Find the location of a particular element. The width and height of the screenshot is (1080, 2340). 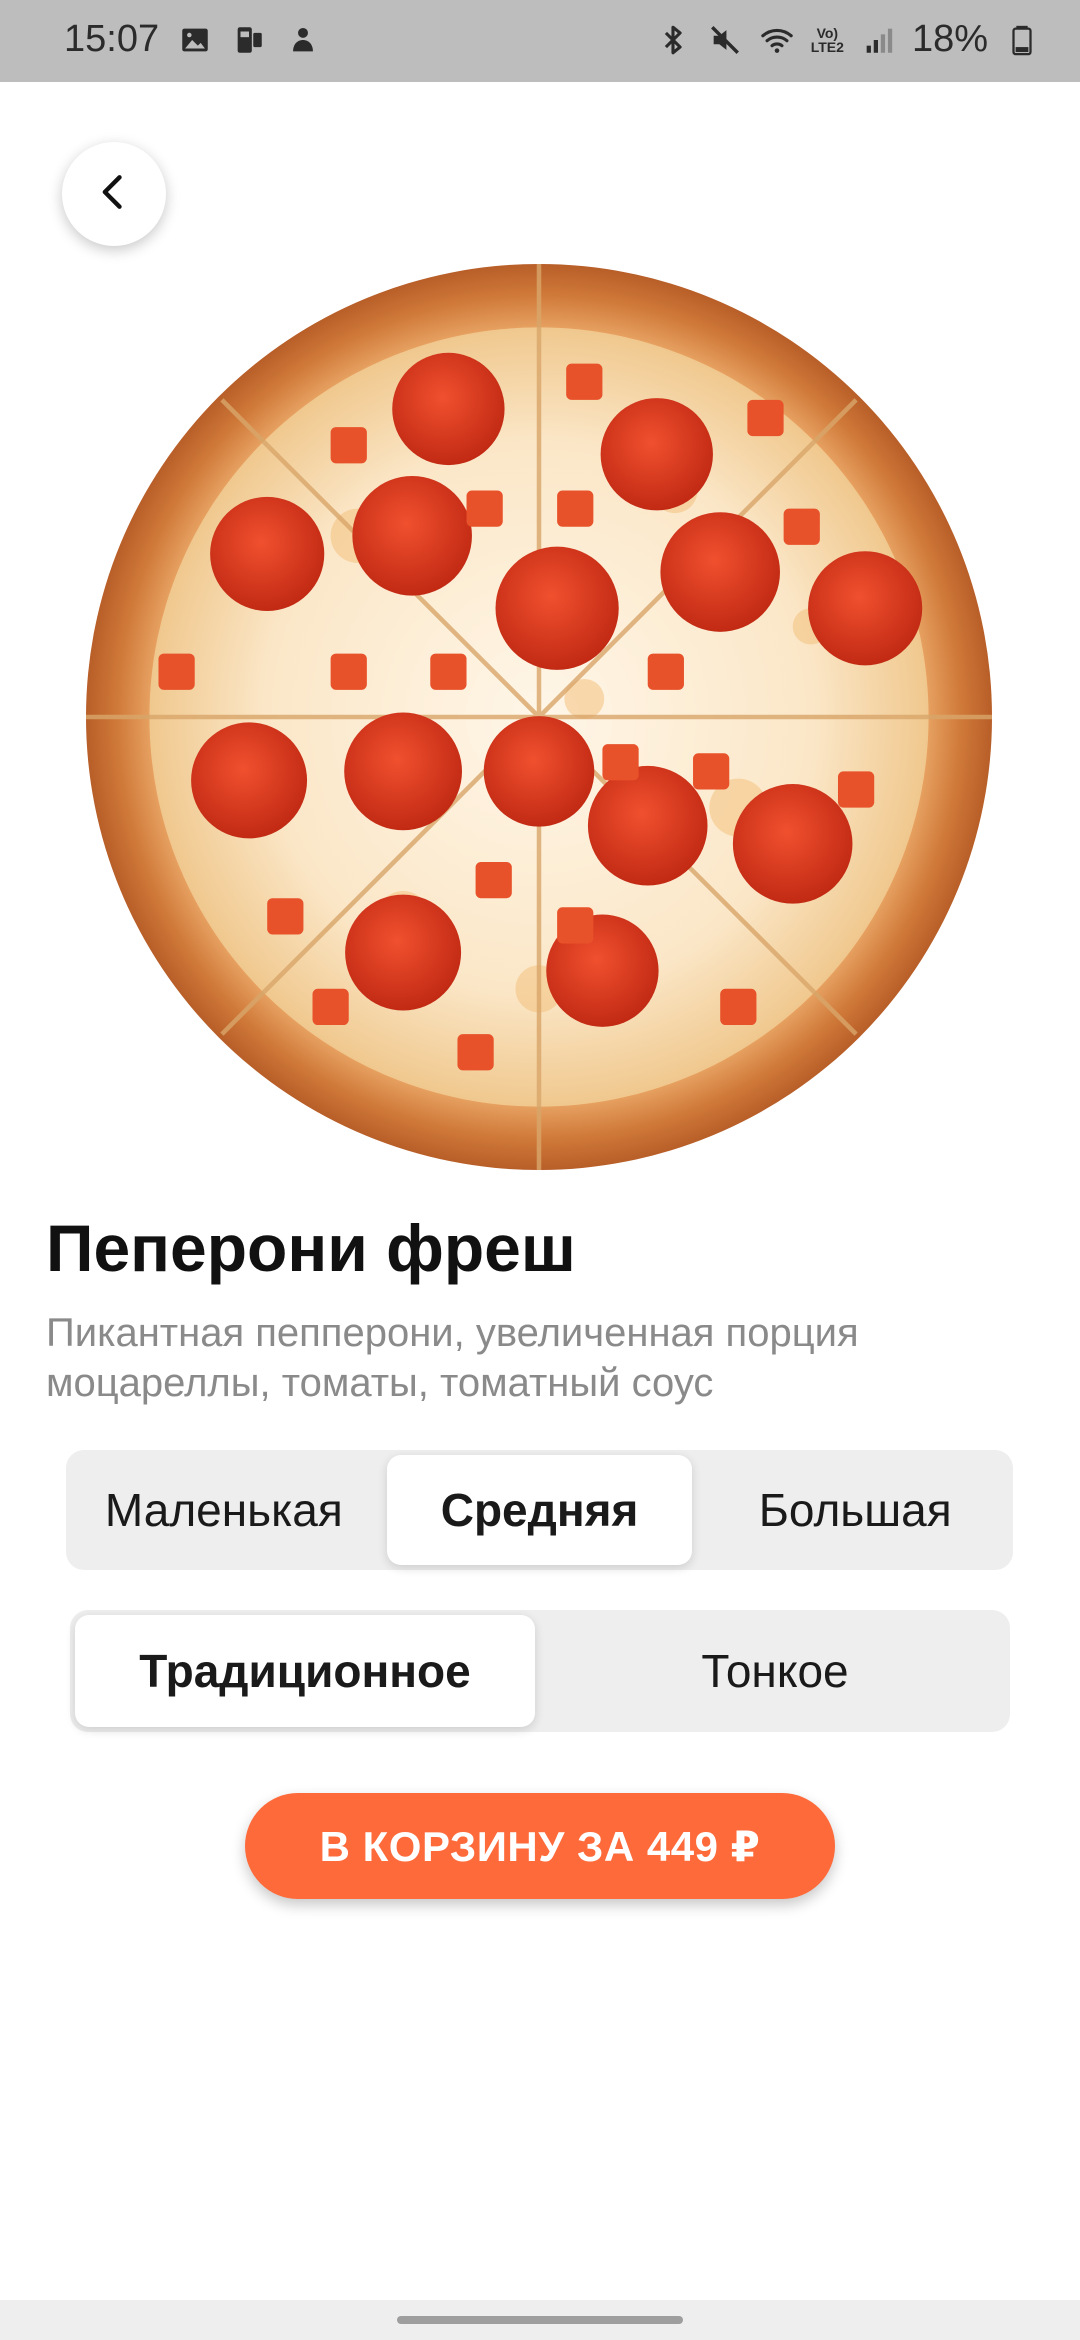

crust-option-traditional: Традиционное is located at coordinates (305, 1671).